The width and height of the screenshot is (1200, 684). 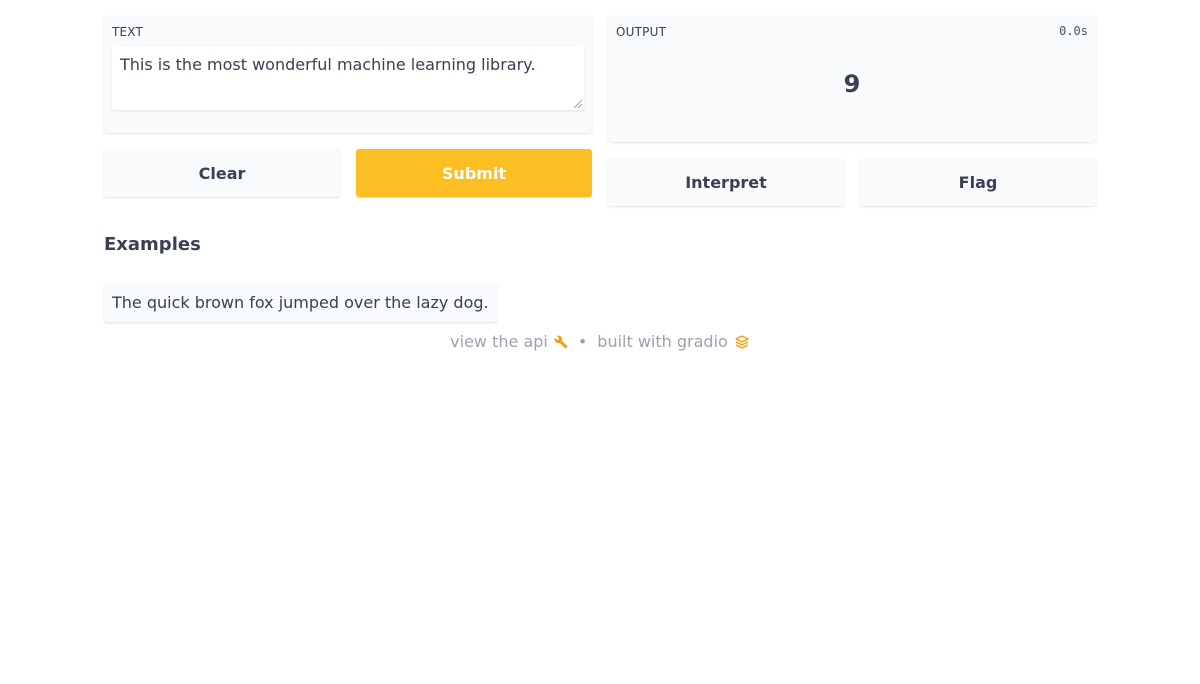 I want to click on examples-heading: Examples, so click(x=152, y=244).